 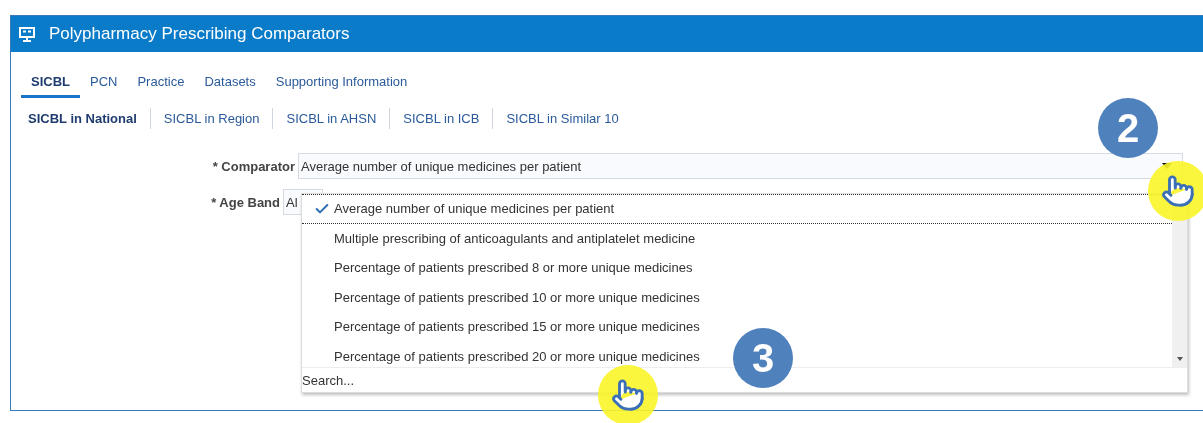 I want to click on tab: PCN, so click(x=104, y=86).